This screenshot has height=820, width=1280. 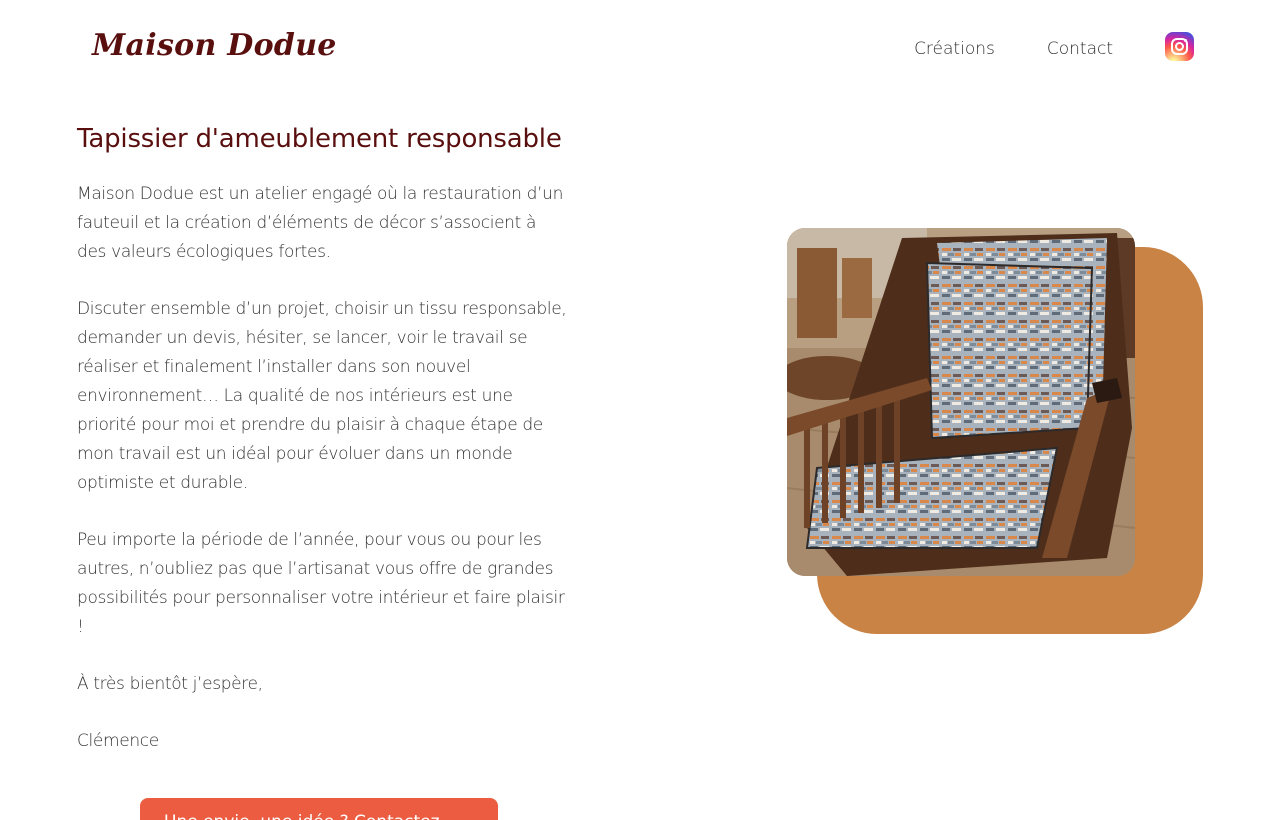 What do you see at coordinates (954, 49) in the screenshot?
I see `nav-item-creations: Créations` at bounding box center [954, 49].